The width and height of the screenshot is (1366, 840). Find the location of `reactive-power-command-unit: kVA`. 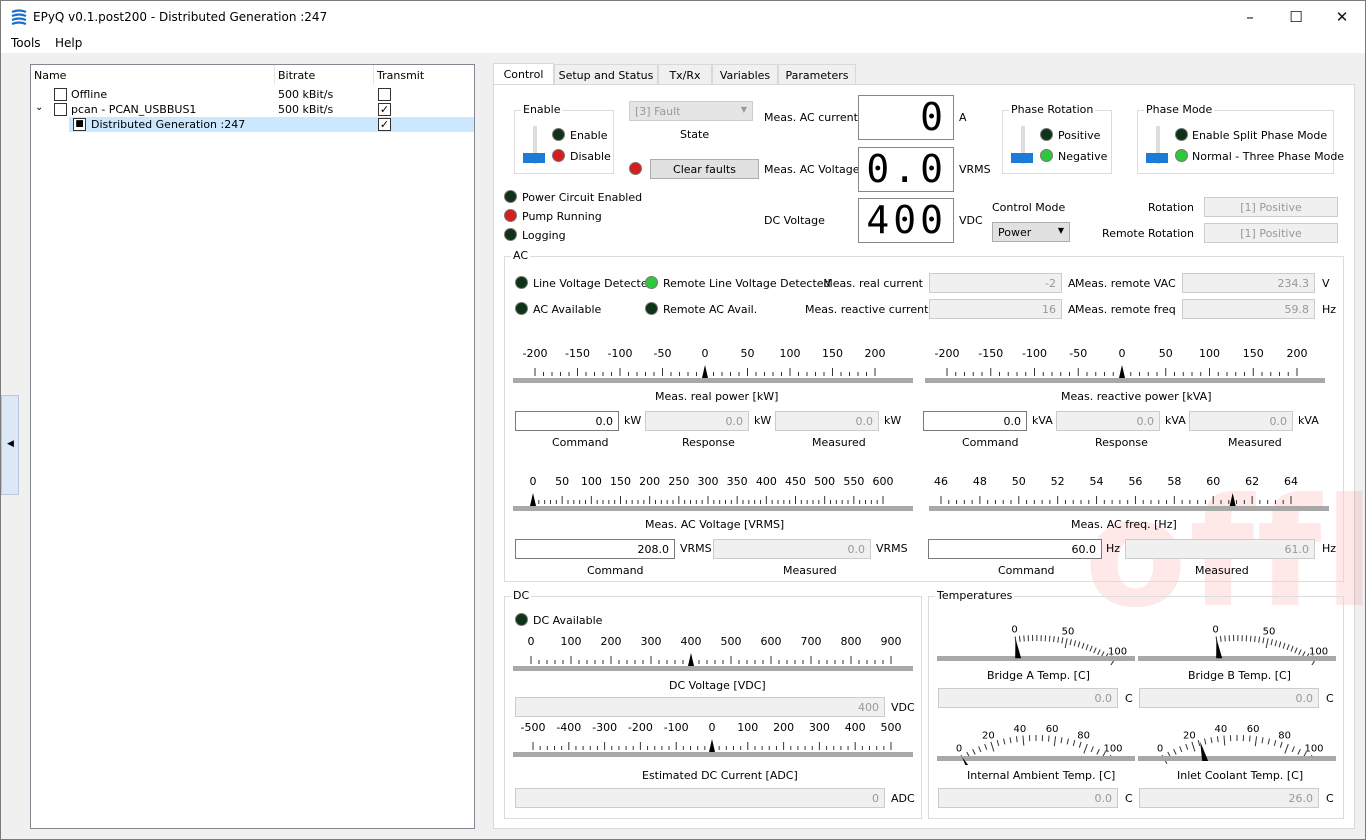

reactive-power-command-unit: kVA is located at coordinates (1042, 420).